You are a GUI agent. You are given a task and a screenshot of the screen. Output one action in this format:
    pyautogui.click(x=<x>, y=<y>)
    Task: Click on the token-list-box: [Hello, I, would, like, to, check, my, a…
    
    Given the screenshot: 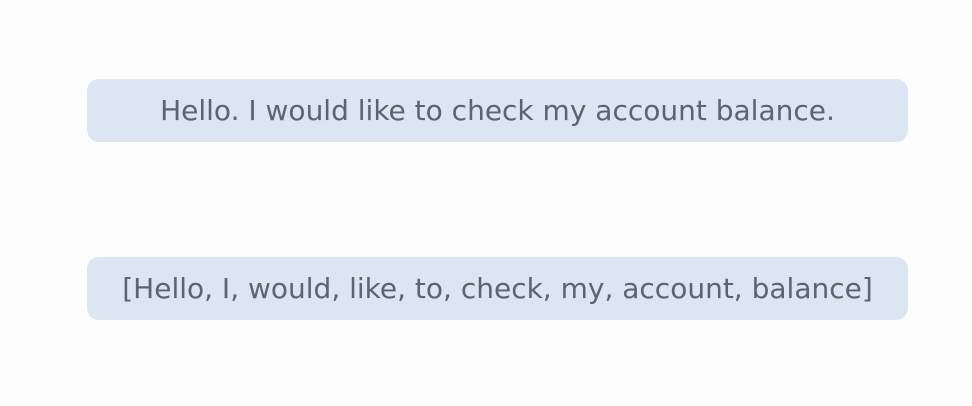 What is the action you would take?
    pyautogui.click(x=497, y=288)
    